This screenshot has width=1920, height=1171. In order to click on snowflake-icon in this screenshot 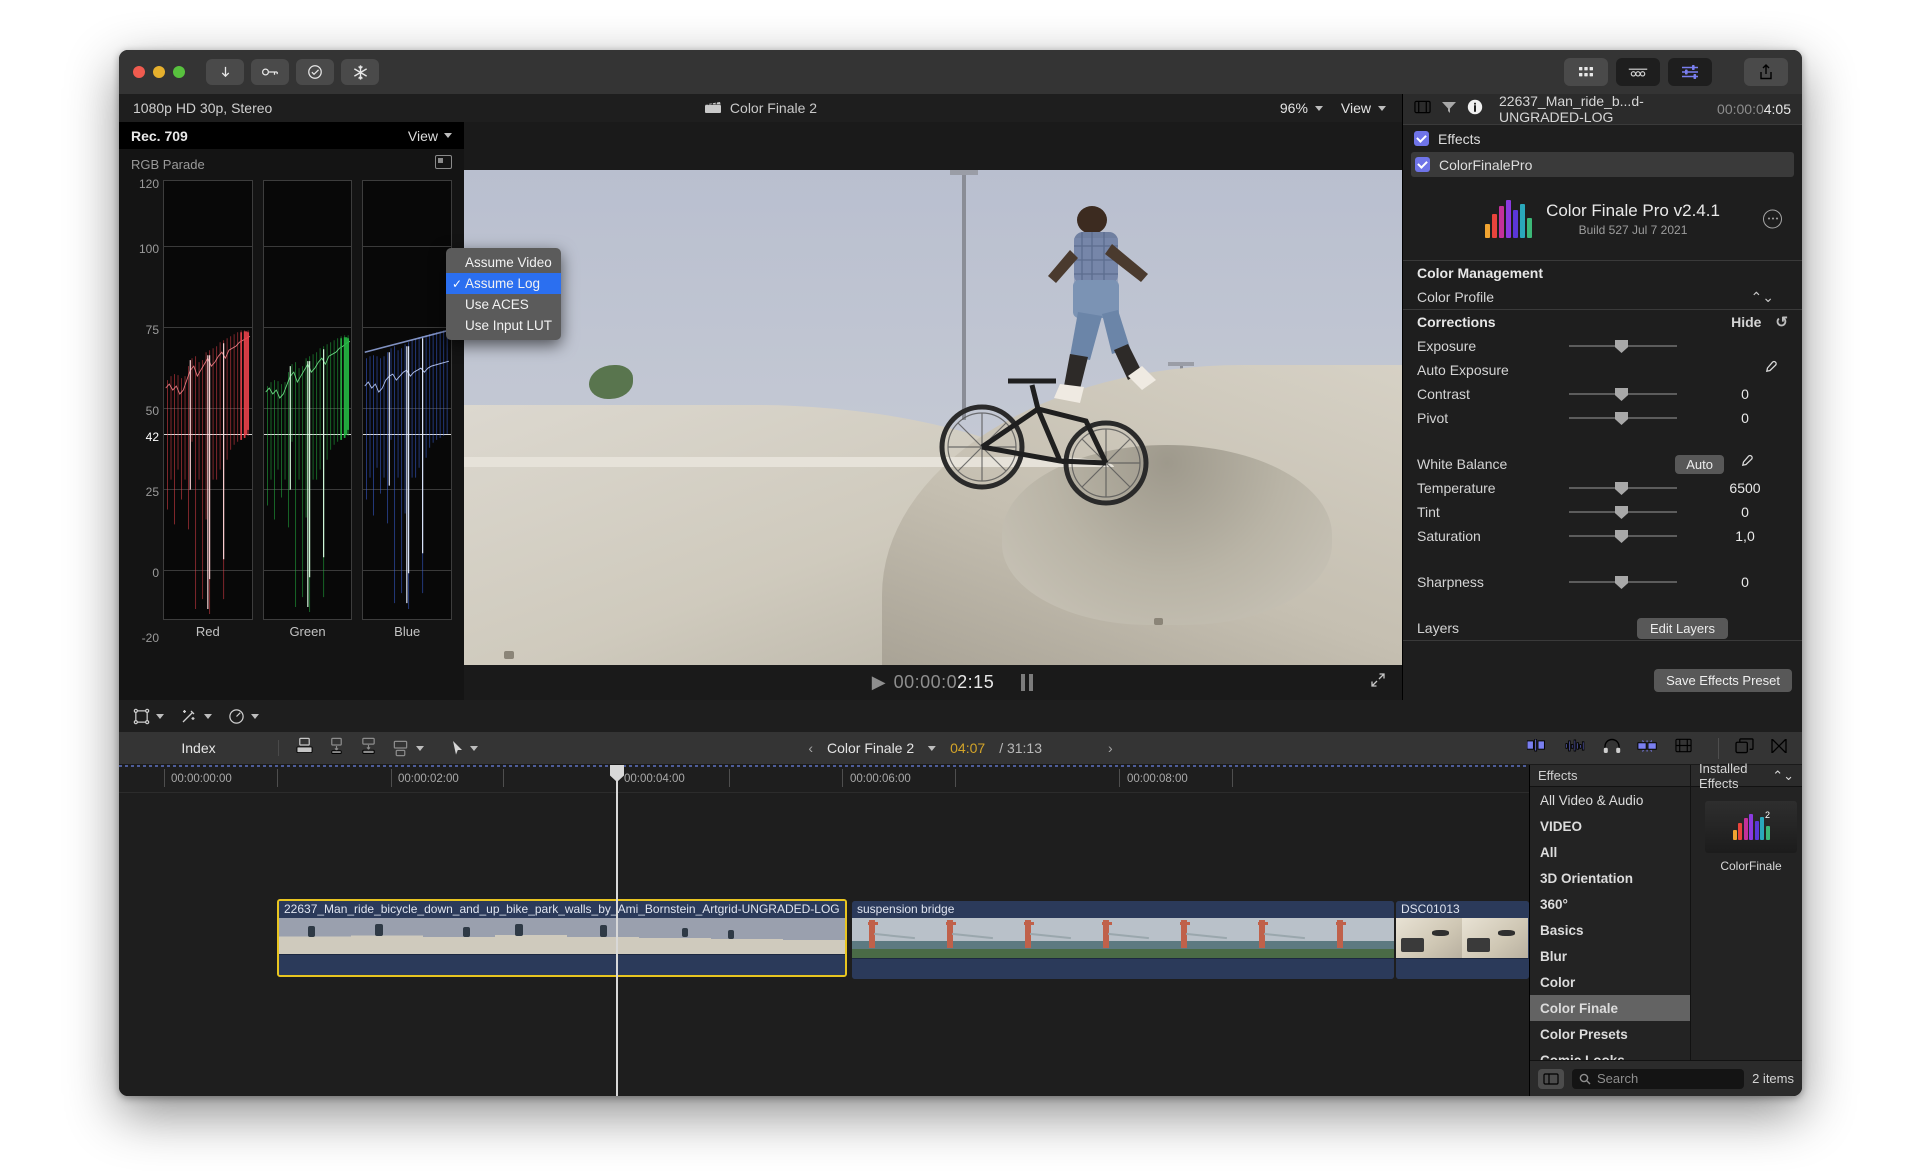, I will do `click(360, 72)`.